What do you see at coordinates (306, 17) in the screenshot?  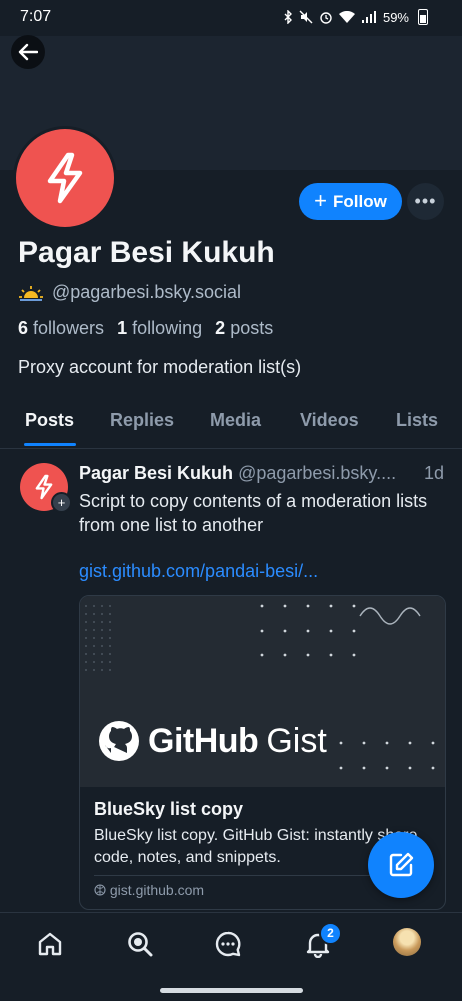 I see `mute-icon` at bounding box center [306, 17].